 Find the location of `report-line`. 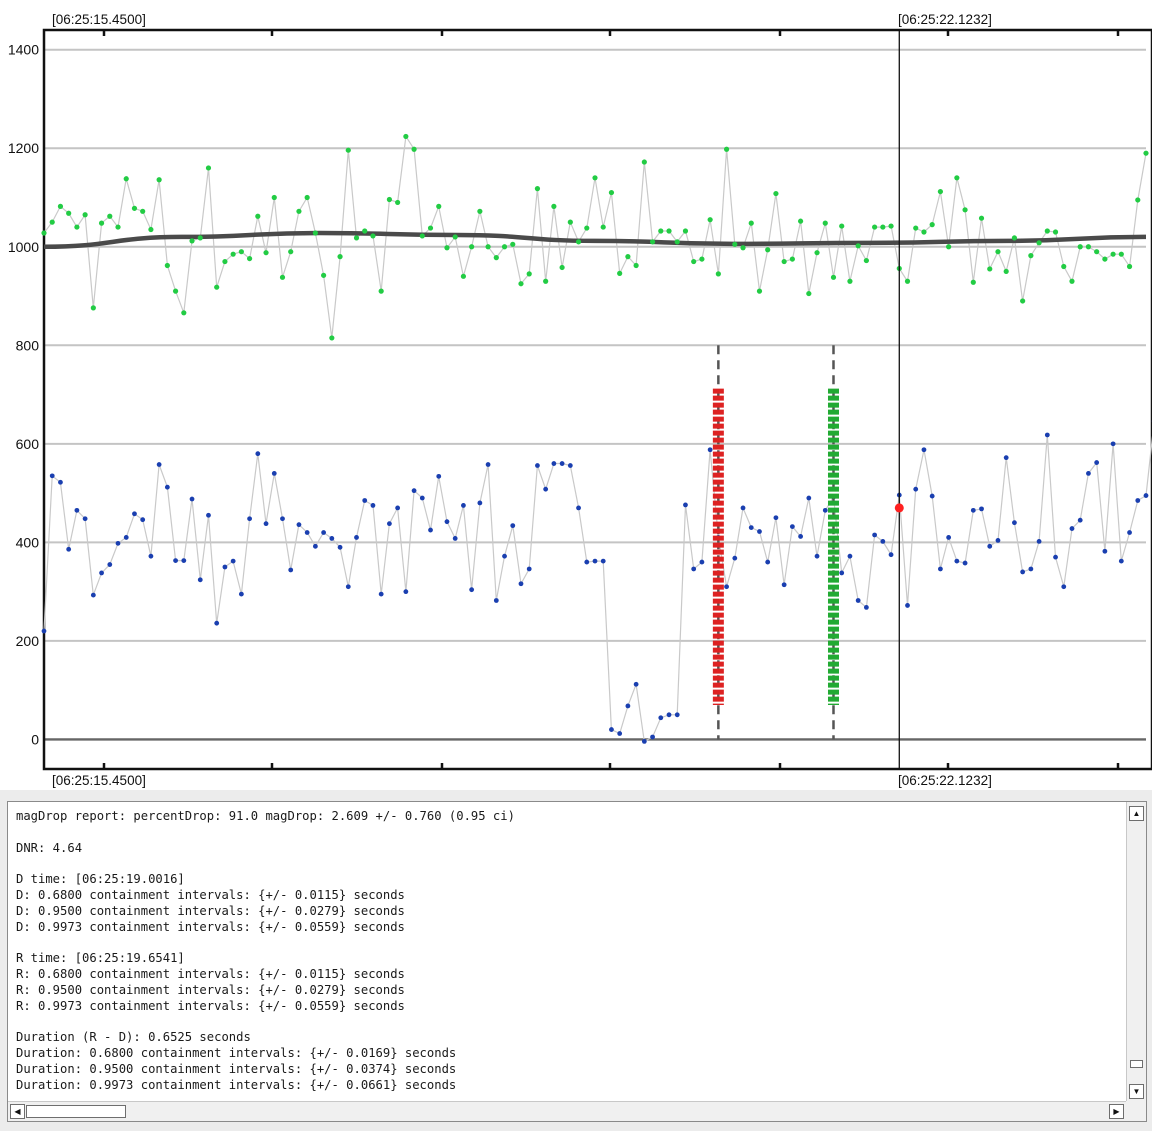

report-line is located at coordinates (571, 1022).